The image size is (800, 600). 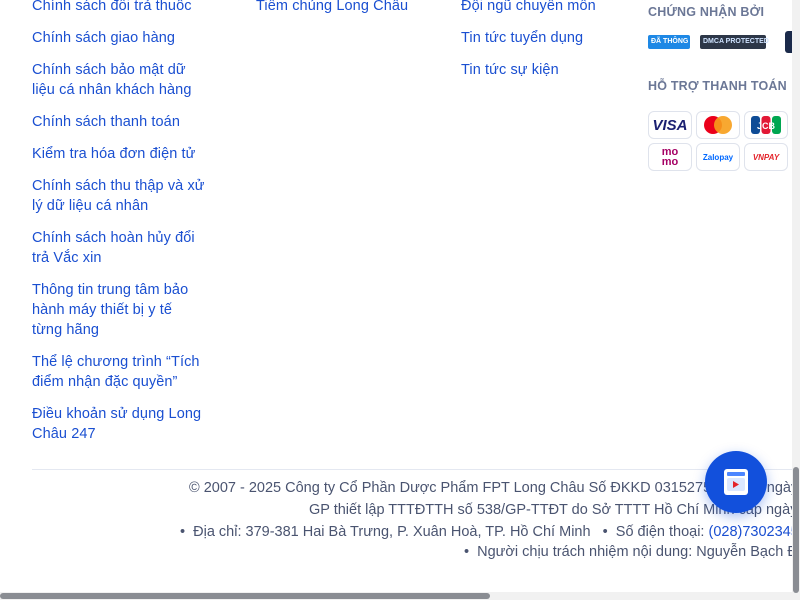 I want to click on floating-chat-button, so click(x=736, y=482).